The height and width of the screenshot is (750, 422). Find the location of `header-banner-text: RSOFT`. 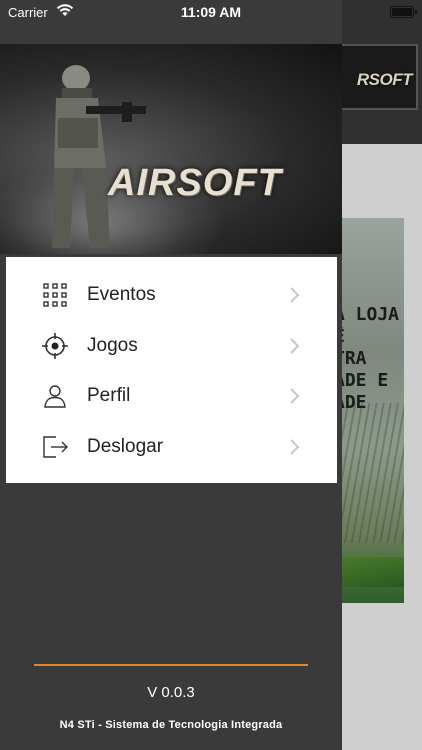

header-banner-text: RSOFT is located at coordinates (384, 79).